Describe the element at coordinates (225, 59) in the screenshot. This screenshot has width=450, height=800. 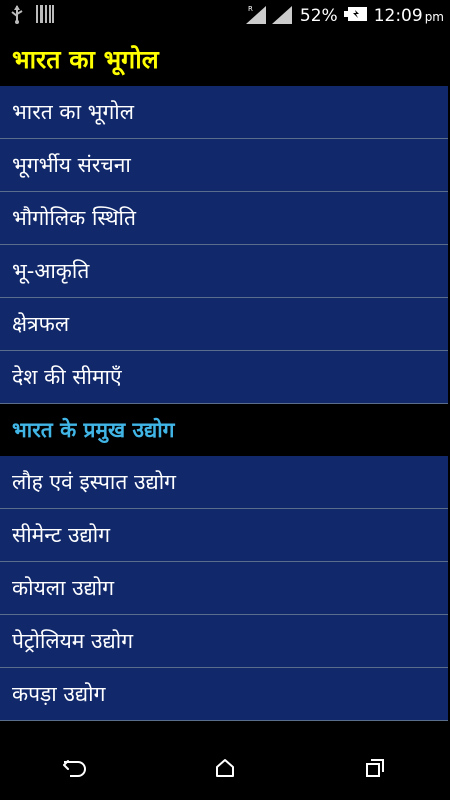
I see `section-header-geography: भारत का भूगोल` at that location.